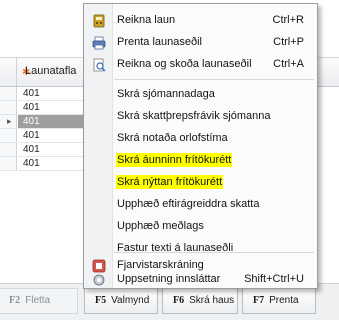 This screenshot has height=320, width=339. What do you see at coordinates (288, 42) in the screenshot?
I see `menu-item-shortcut: Ctrl+P` at bounding box center [288, 42].